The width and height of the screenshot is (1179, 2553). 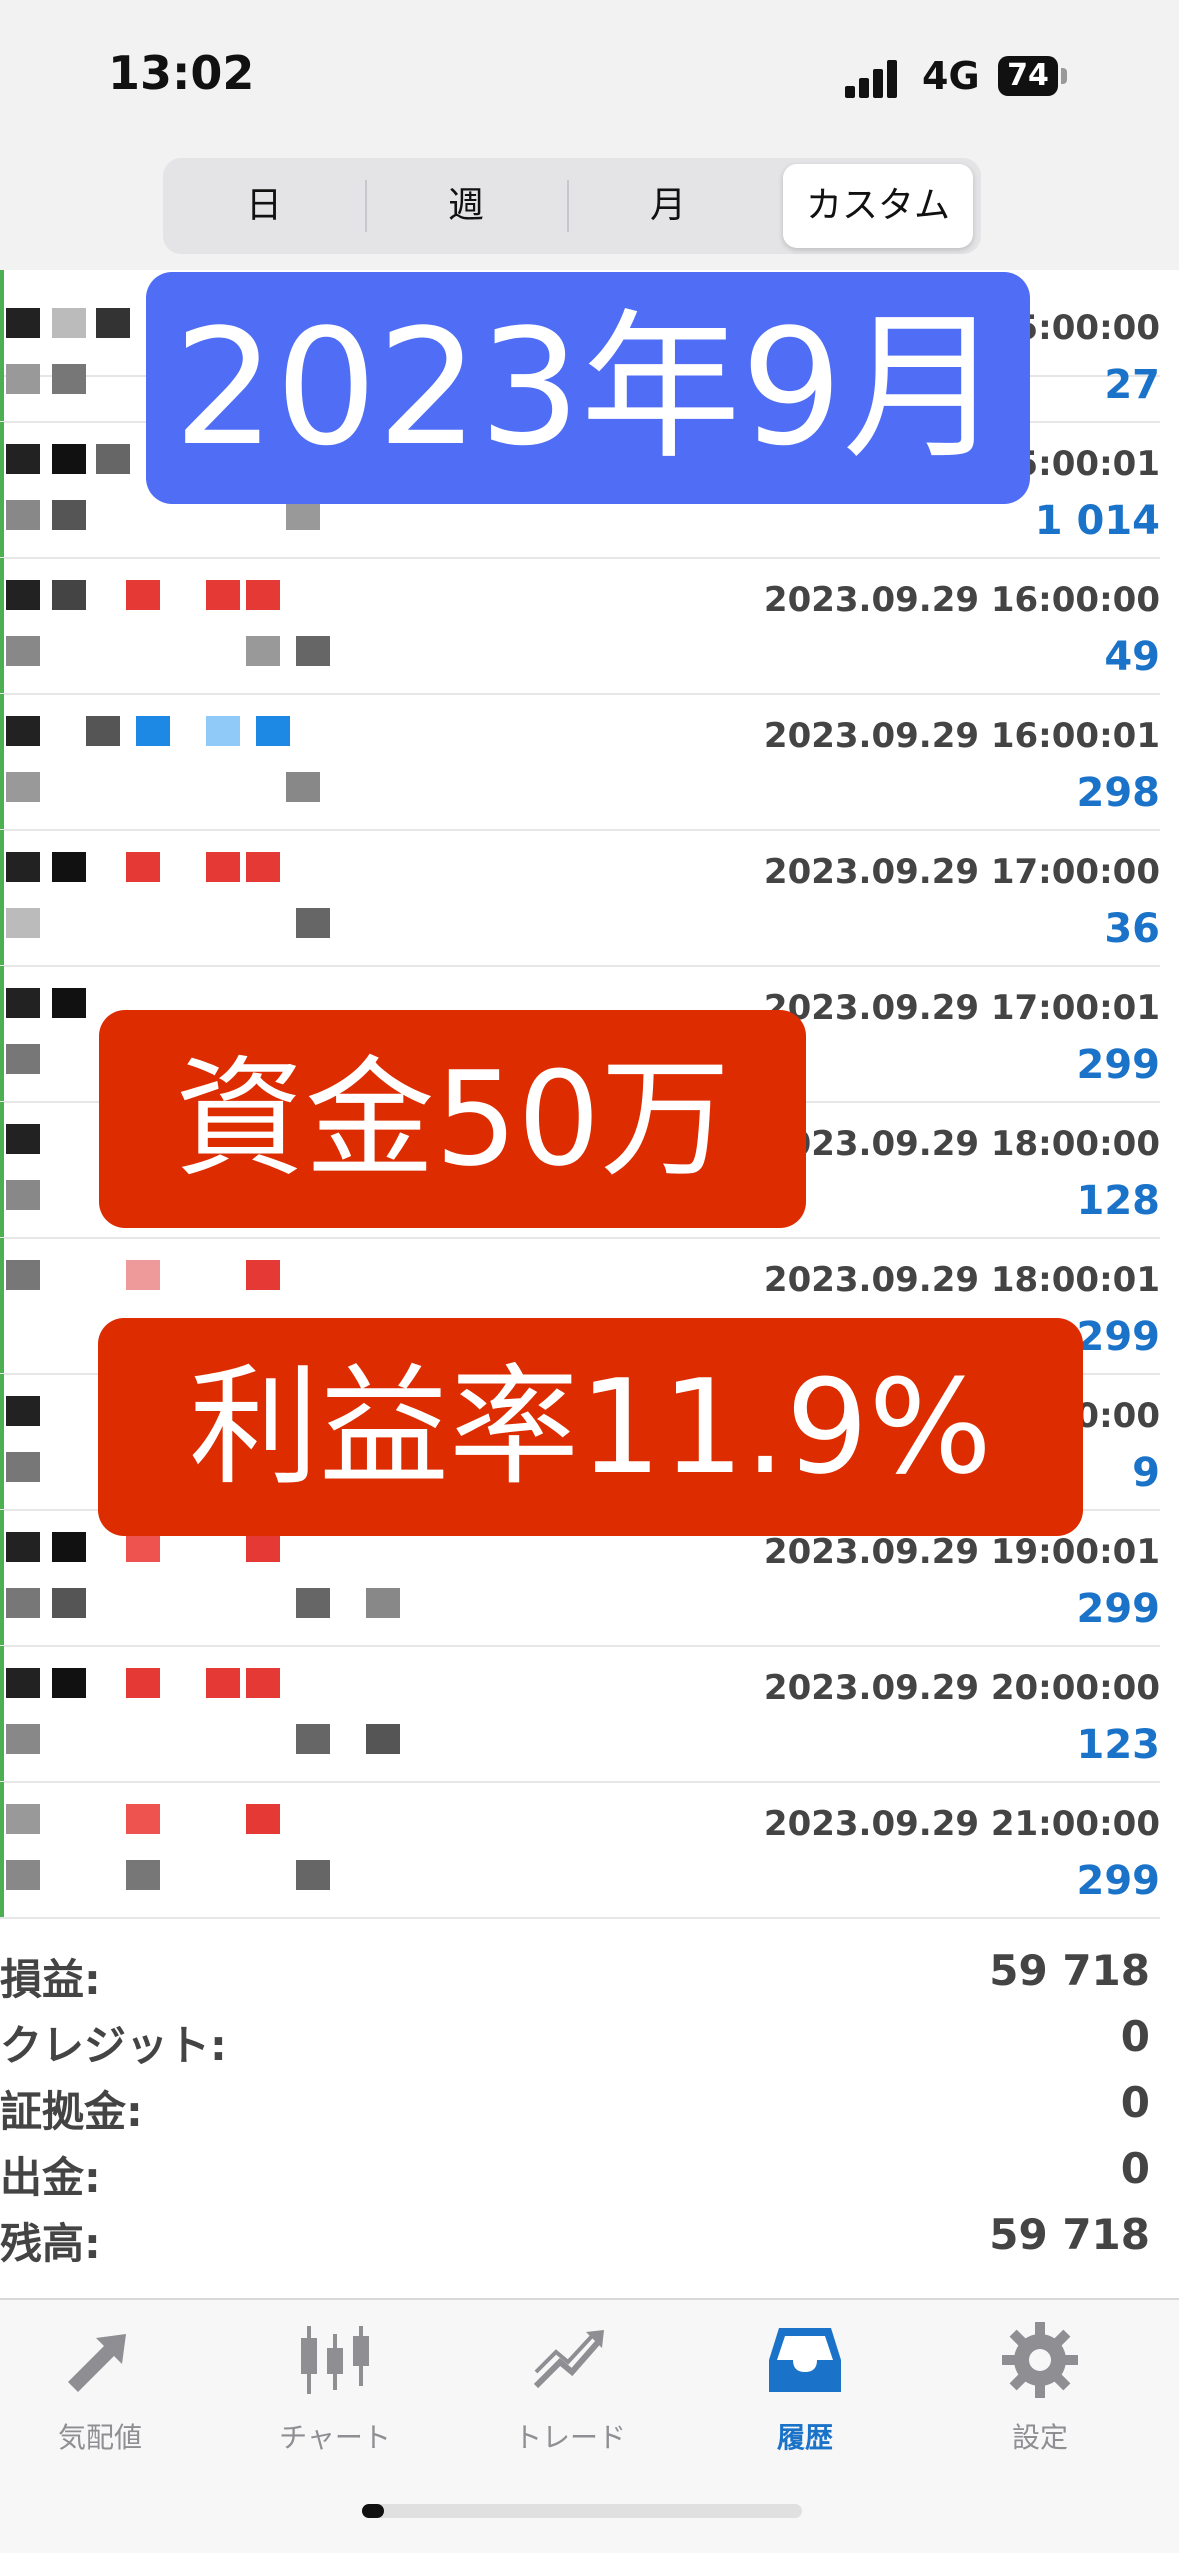 What do you see at coordinates (1132, 657) in the screenshot?
I see `trade-profit: 49` at bounding box center [1132, 657].